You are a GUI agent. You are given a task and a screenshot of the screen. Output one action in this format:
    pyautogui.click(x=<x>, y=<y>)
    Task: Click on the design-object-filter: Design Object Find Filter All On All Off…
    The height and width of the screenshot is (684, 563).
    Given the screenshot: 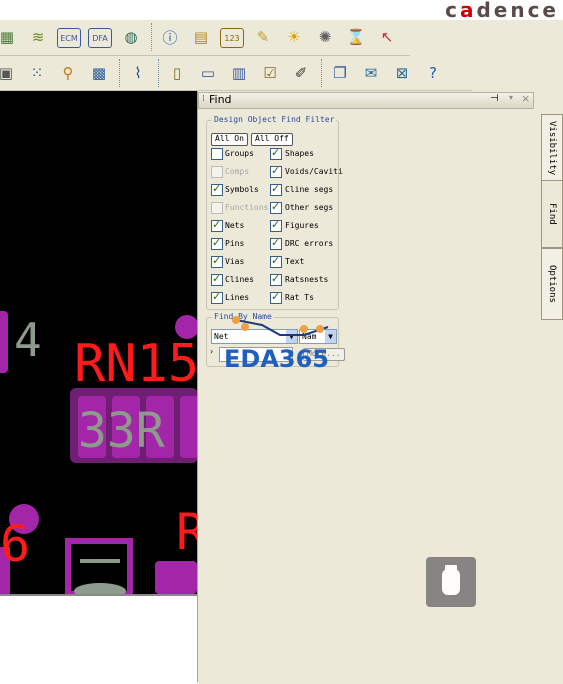 What is the action you would take?
    pyautogui.click(x=274, y=212)
    